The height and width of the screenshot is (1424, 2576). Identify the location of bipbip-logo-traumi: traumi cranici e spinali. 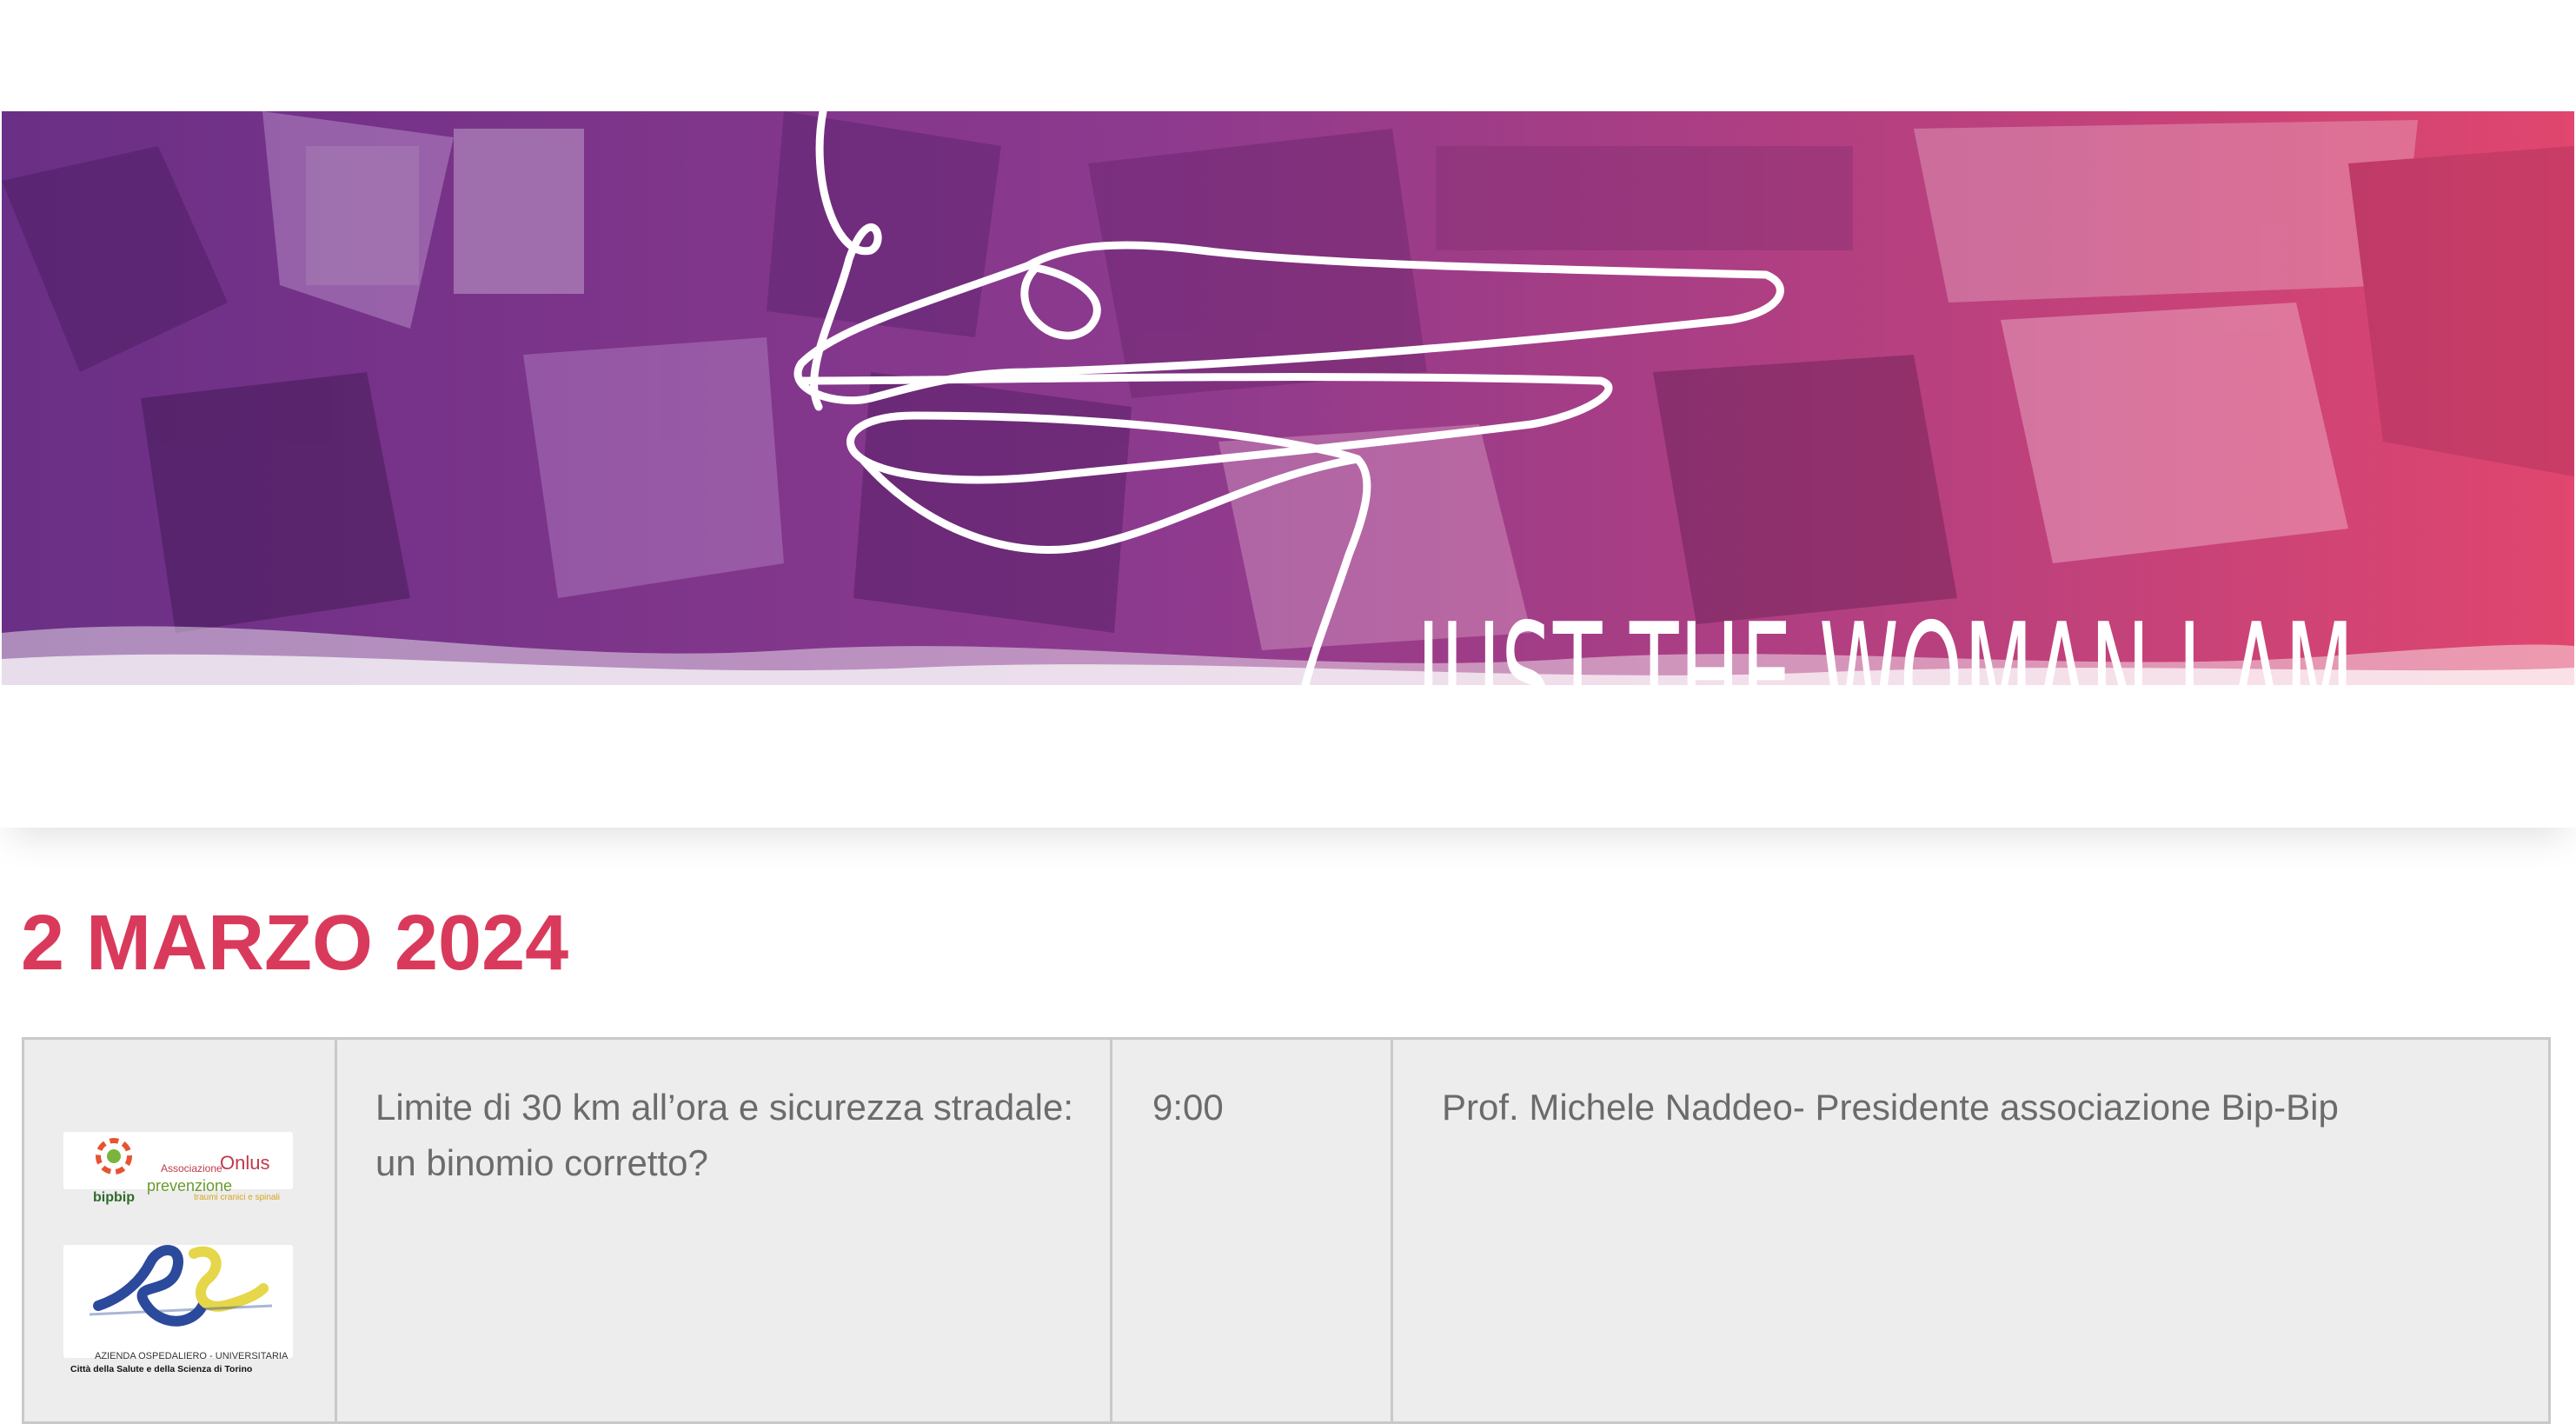
(237, 1197).